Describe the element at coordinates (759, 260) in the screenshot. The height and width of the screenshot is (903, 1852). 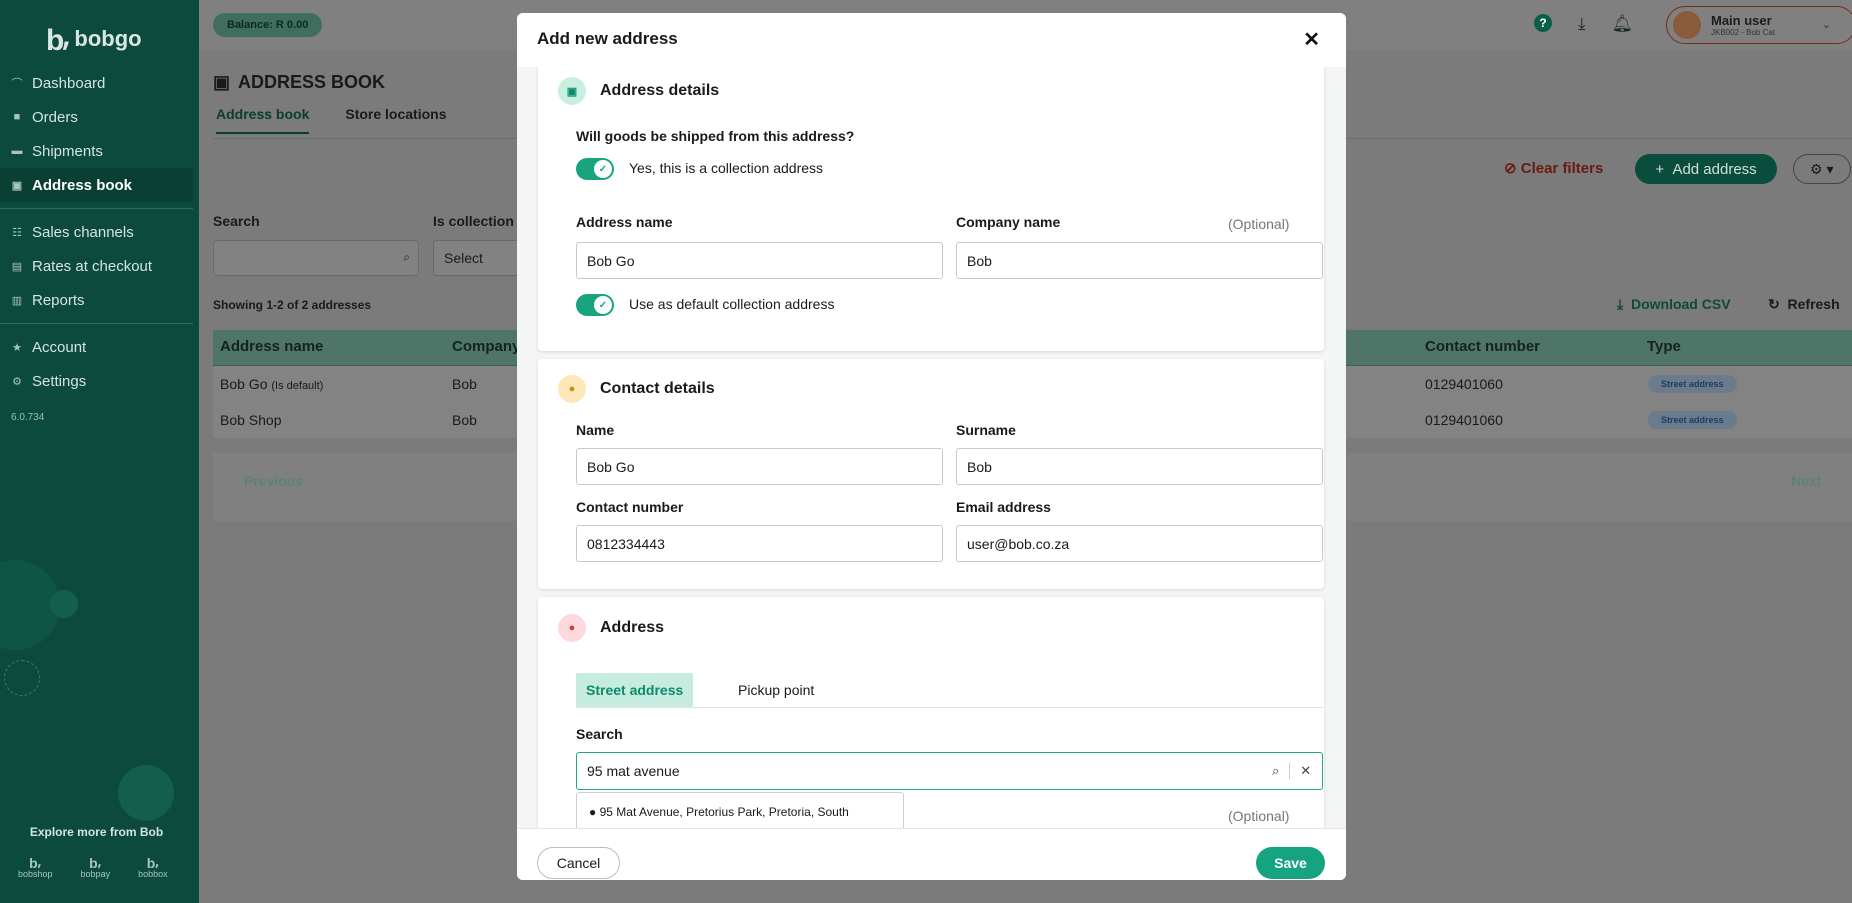
I see `address-name-input: Bob Go` at that location.